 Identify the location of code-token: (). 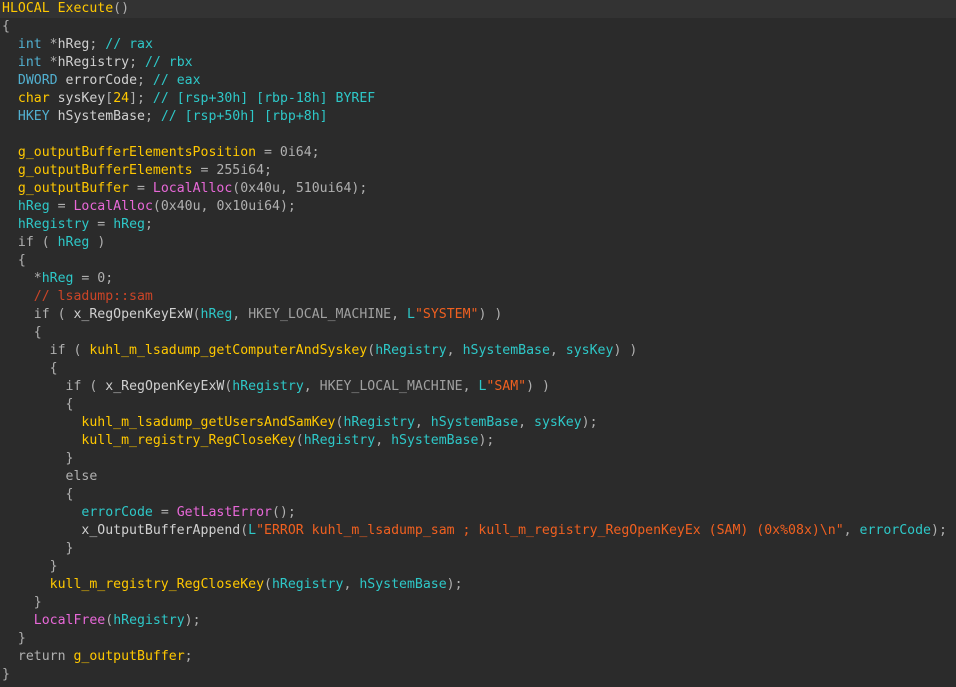
(121, 8).